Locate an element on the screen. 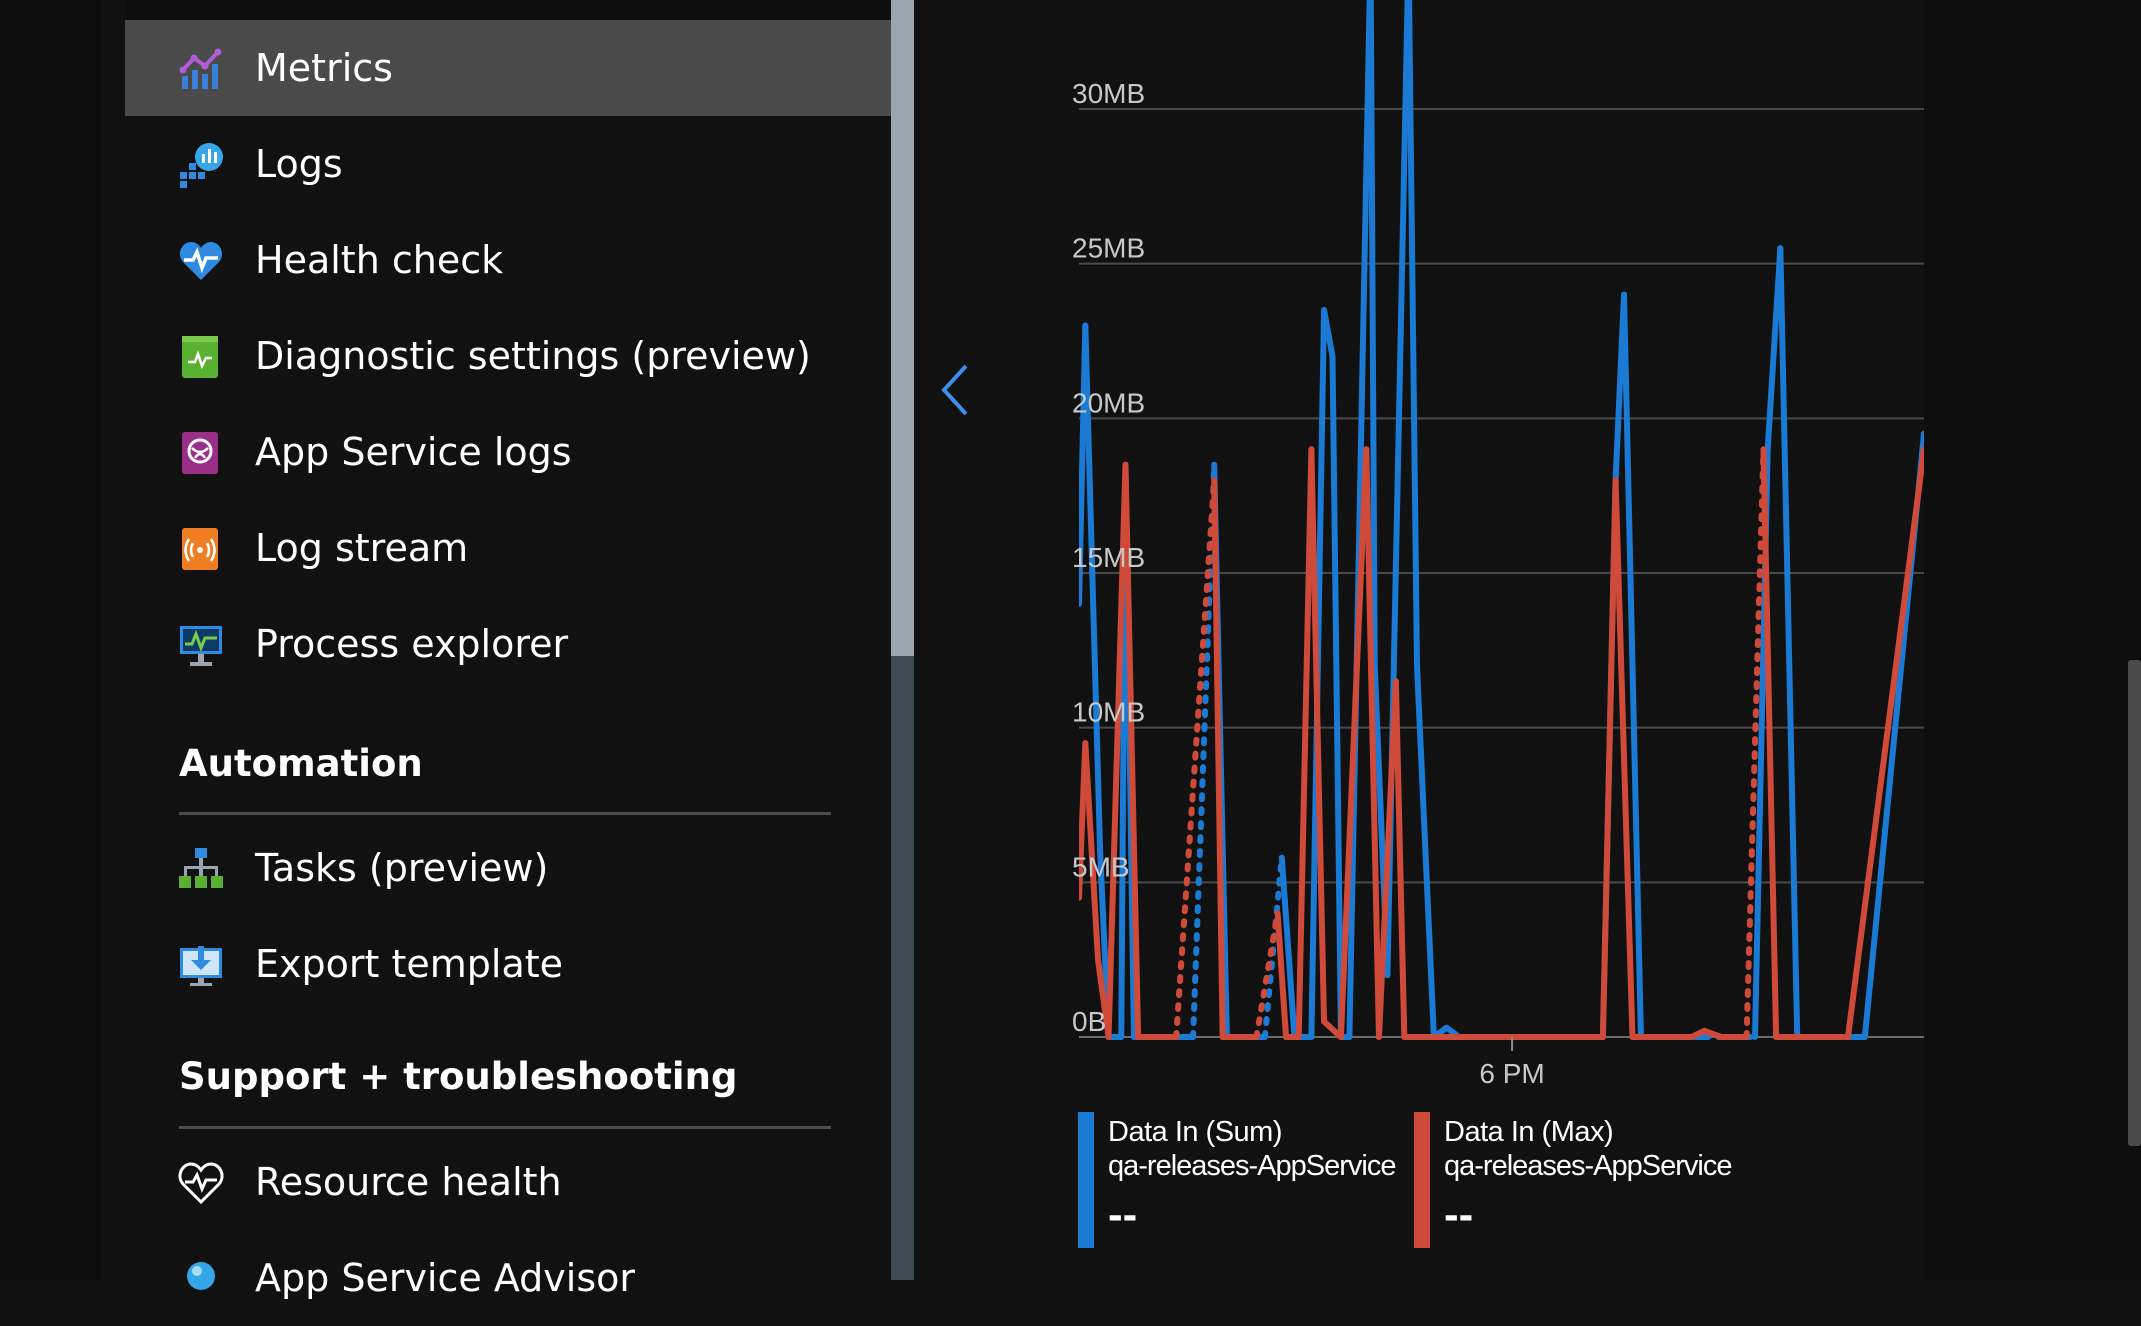 The width and height of the screenshot is (2141, 1326). sidebar-item-label: Resource health is located at coordinates (408, 1182).